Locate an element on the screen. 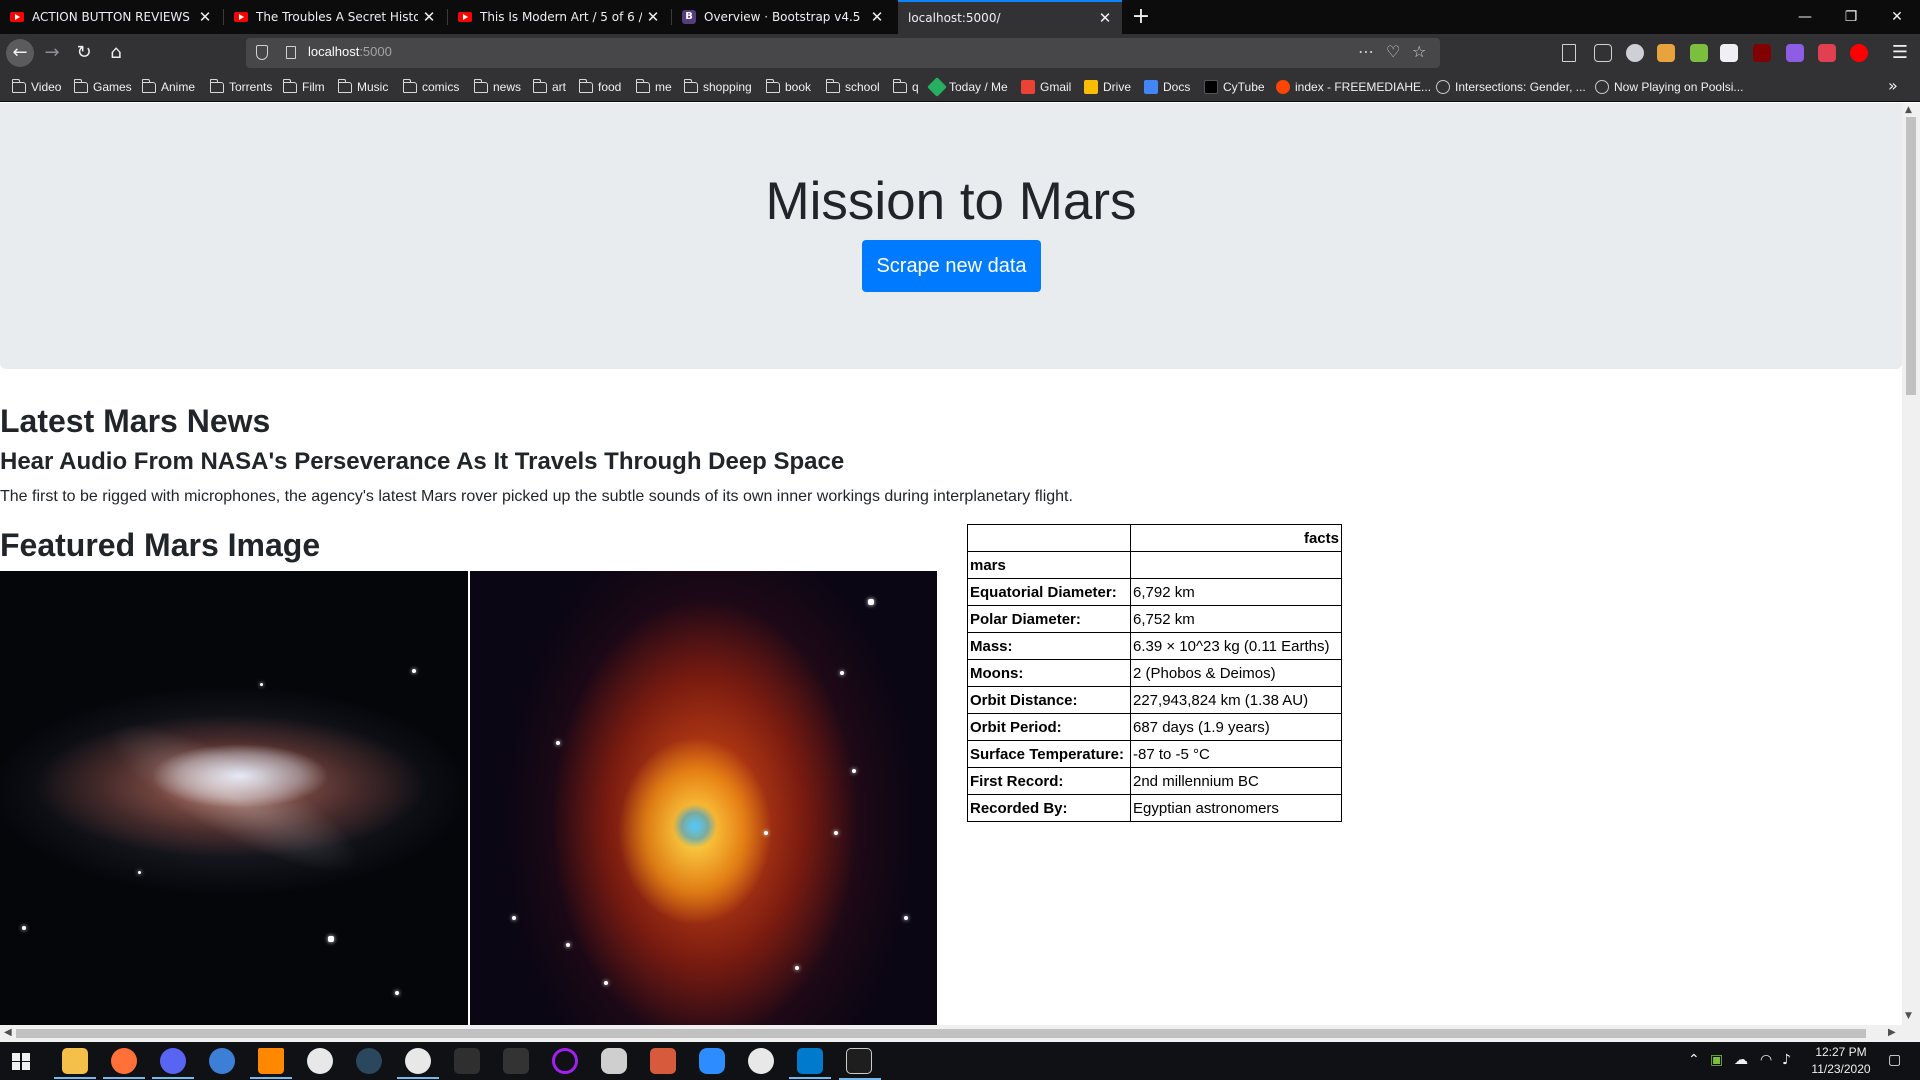  home-button: ⌂ is located at coordinates (116, 53).